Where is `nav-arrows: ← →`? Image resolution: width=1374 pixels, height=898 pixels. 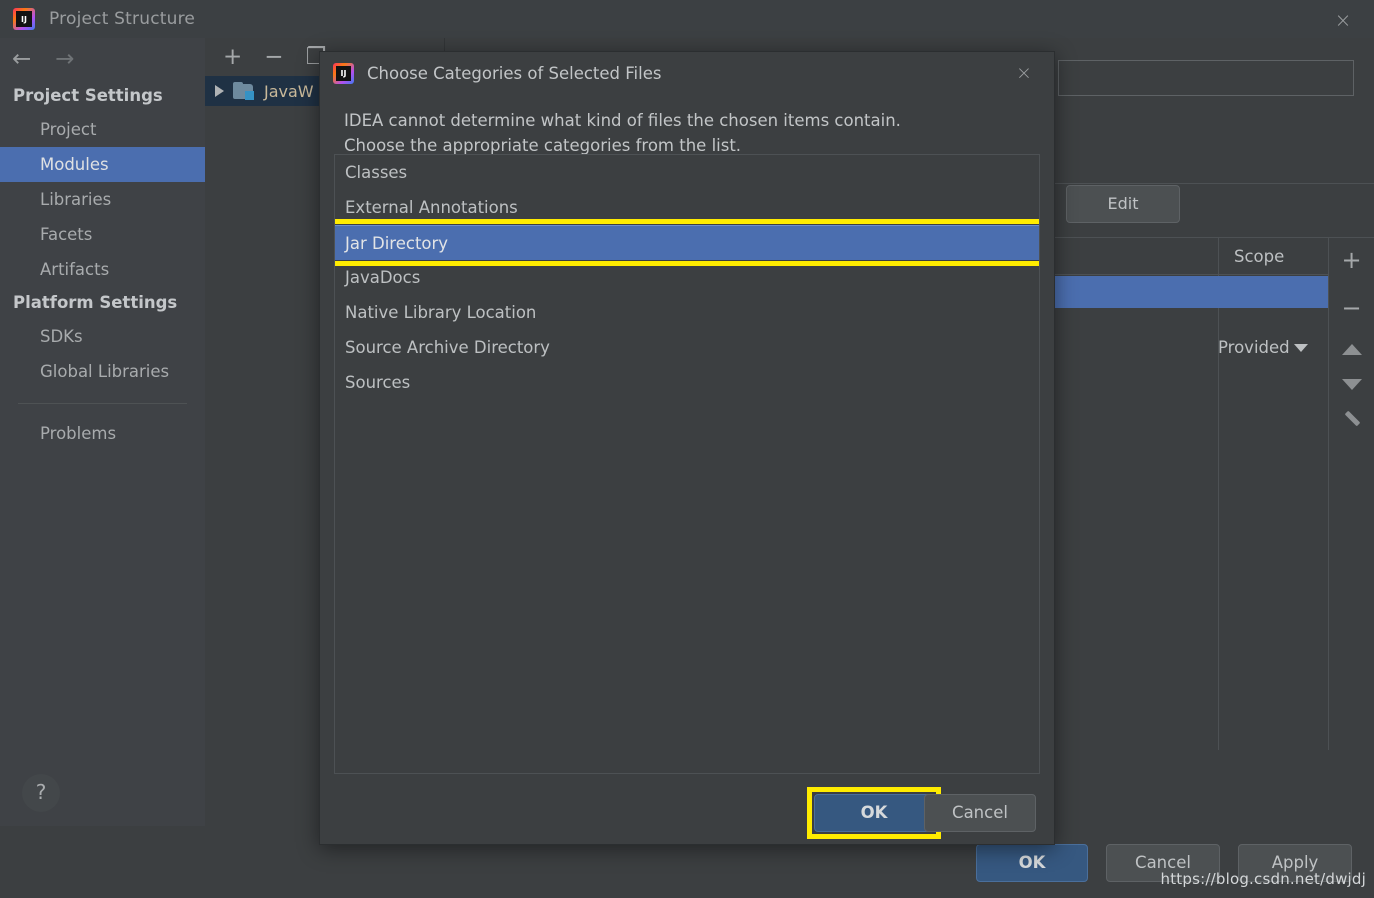
nav-arrows: ← → is located at coordinates (102, 59).